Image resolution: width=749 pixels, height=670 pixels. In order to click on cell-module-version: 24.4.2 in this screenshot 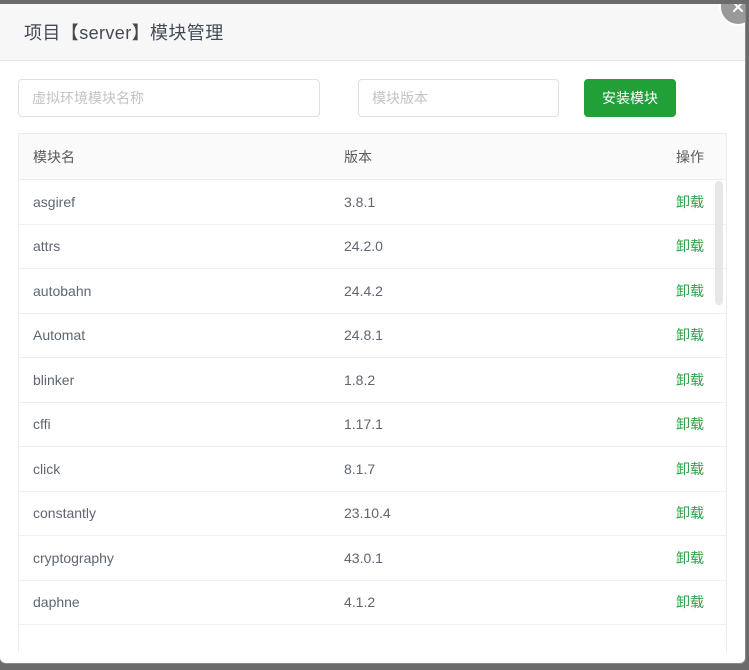, I will do `click(363, 290)`.